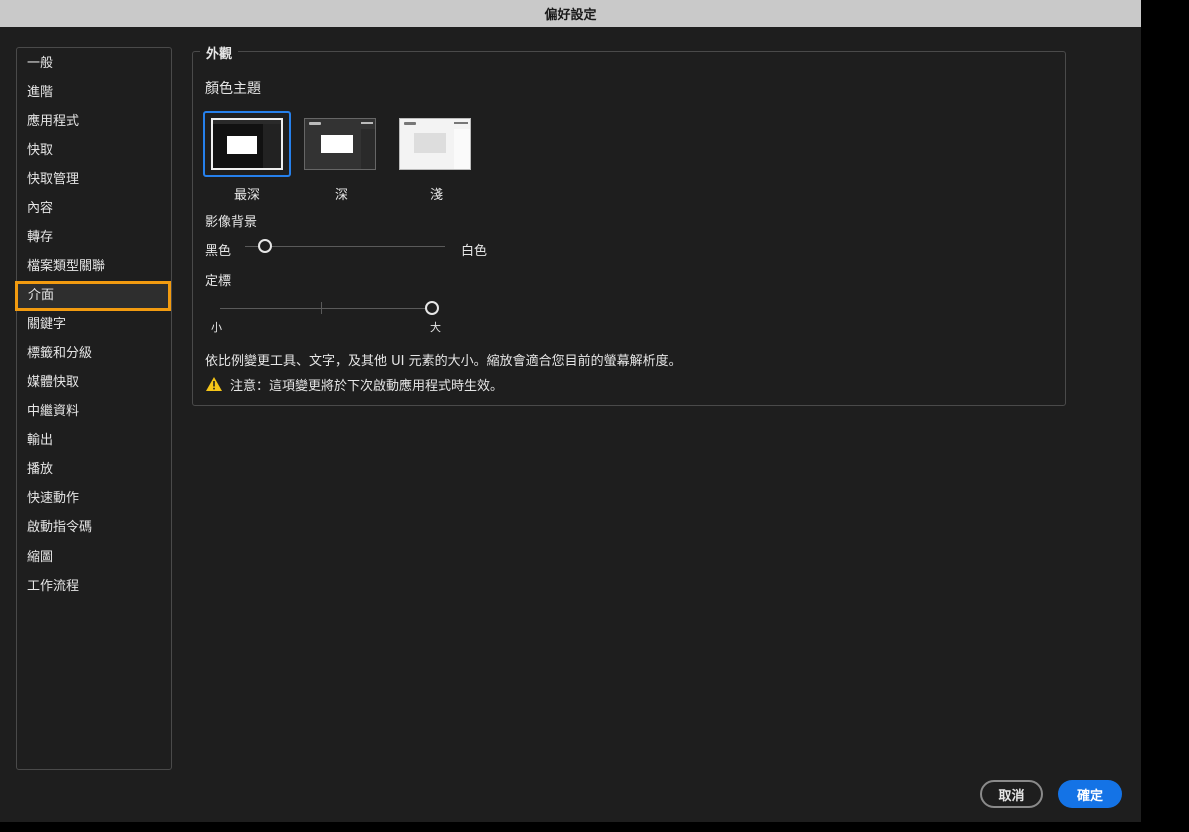 The height and width of the screenshot is (832, 1189). I want to click on scale-description: 依比例變更工具、文字，及其他 UI 元素的大小。縮放會適合您目前的螢幕解析度。, so click(443, 361).